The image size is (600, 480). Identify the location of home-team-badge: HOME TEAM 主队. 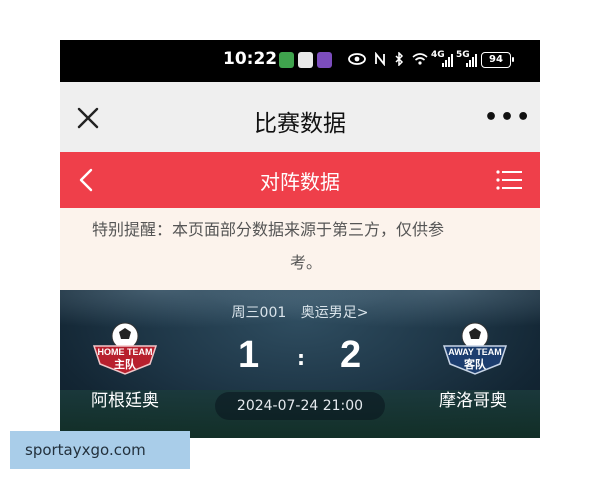
(125, 349).